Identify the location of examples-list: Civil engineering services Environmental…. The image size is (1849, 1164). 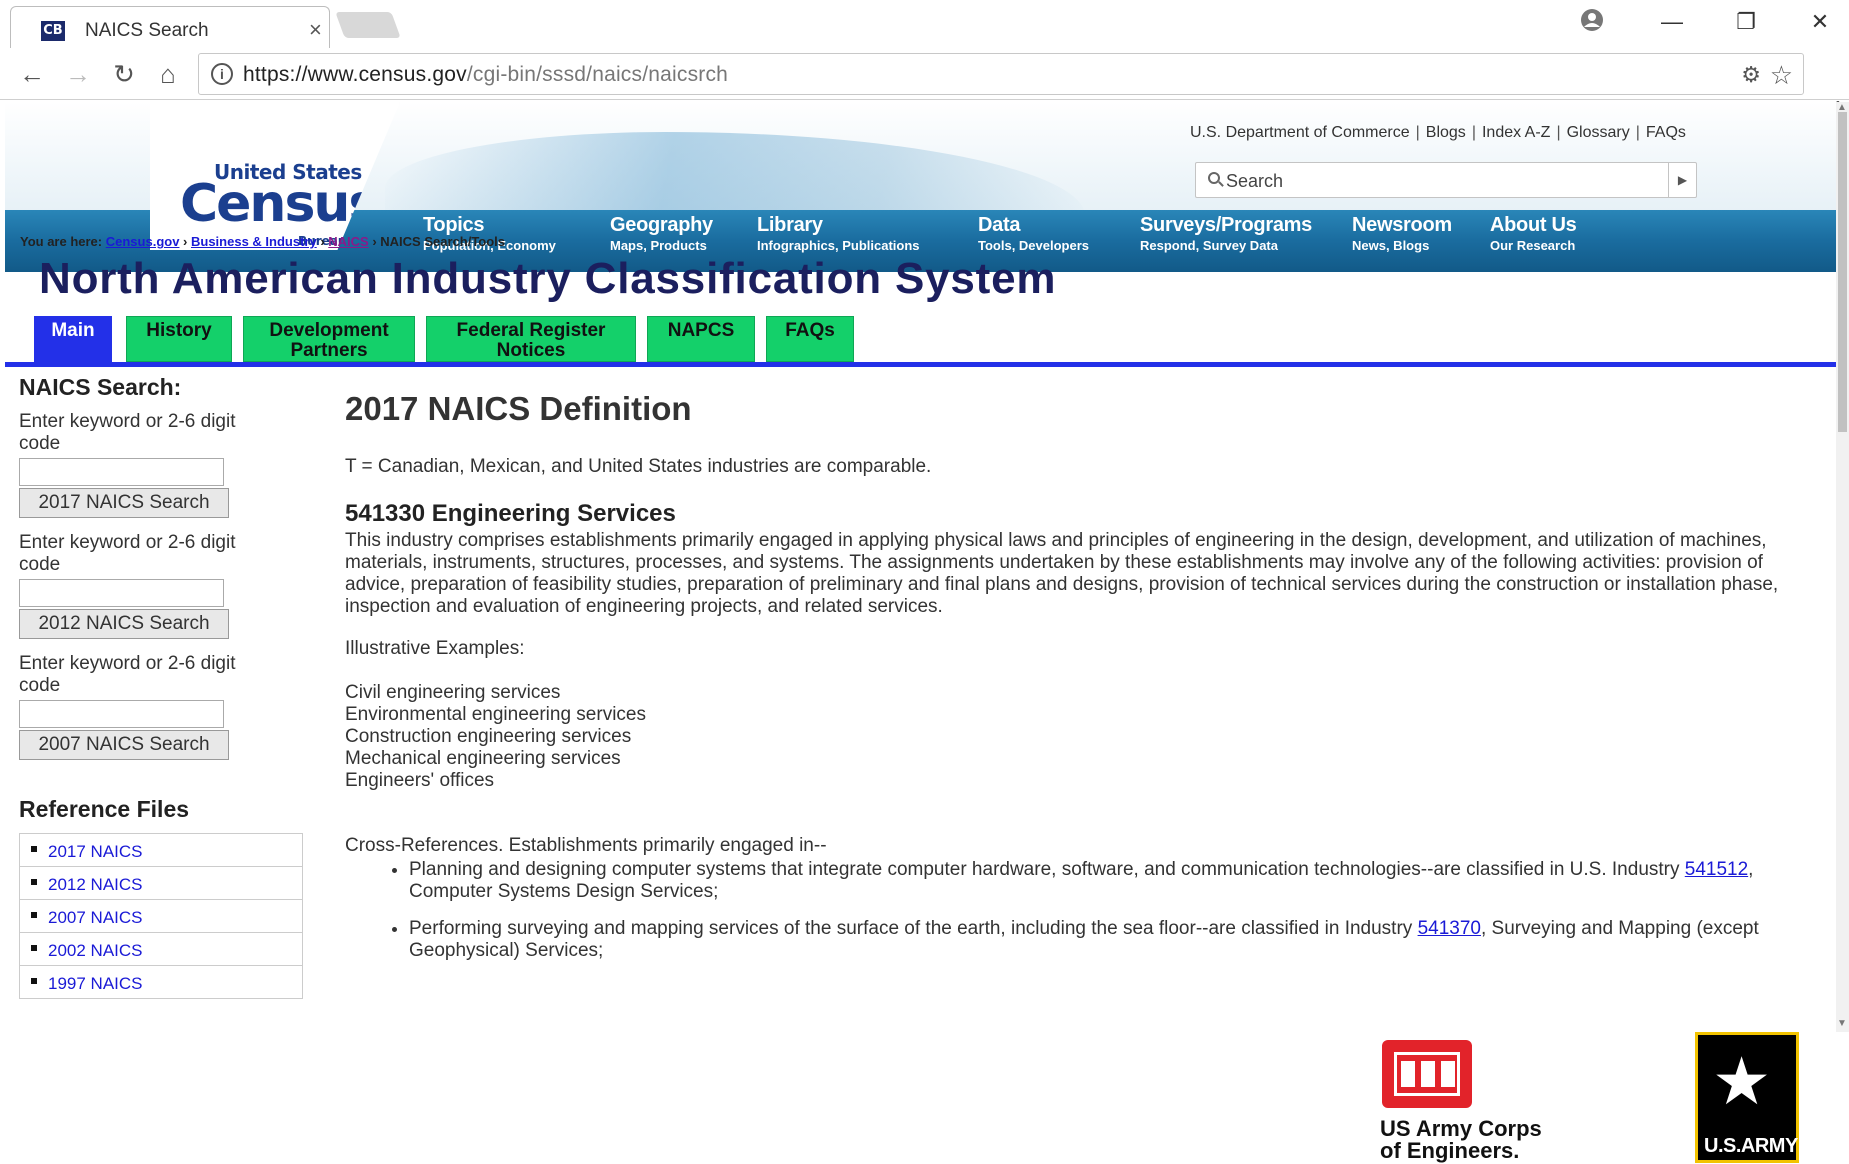
(1085, 737).